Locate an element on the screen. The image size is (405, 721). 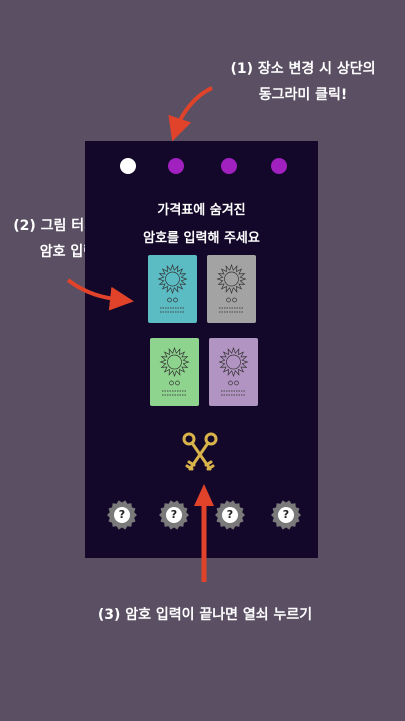
code-slot-2: ? is located at coordinates (174, 515).